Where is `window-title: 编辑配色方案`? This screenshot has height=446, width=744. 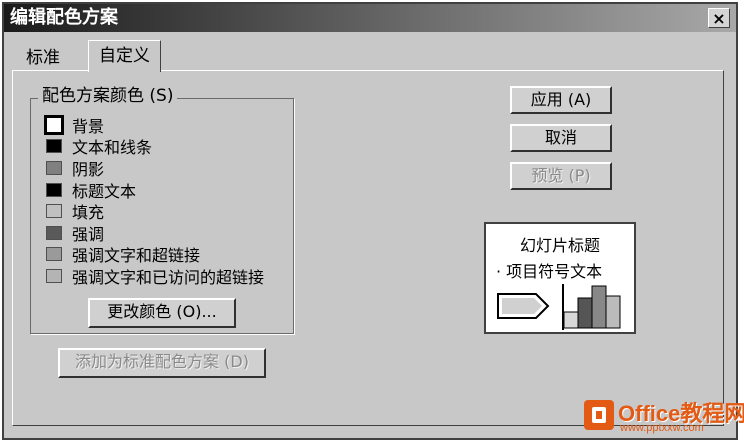
window-title: 编辑配色方案 is located at coordinates (370, 18).